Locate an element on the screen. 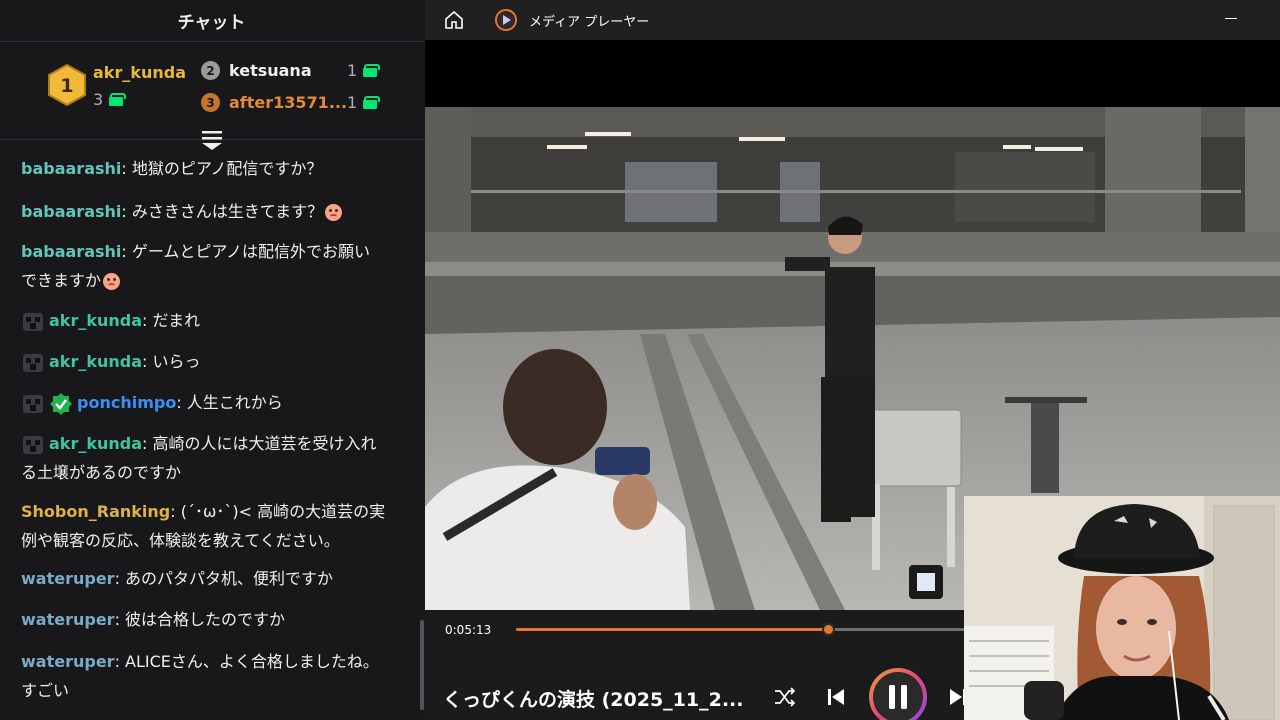  minimize-icon is located at coordinates (1231, 18).